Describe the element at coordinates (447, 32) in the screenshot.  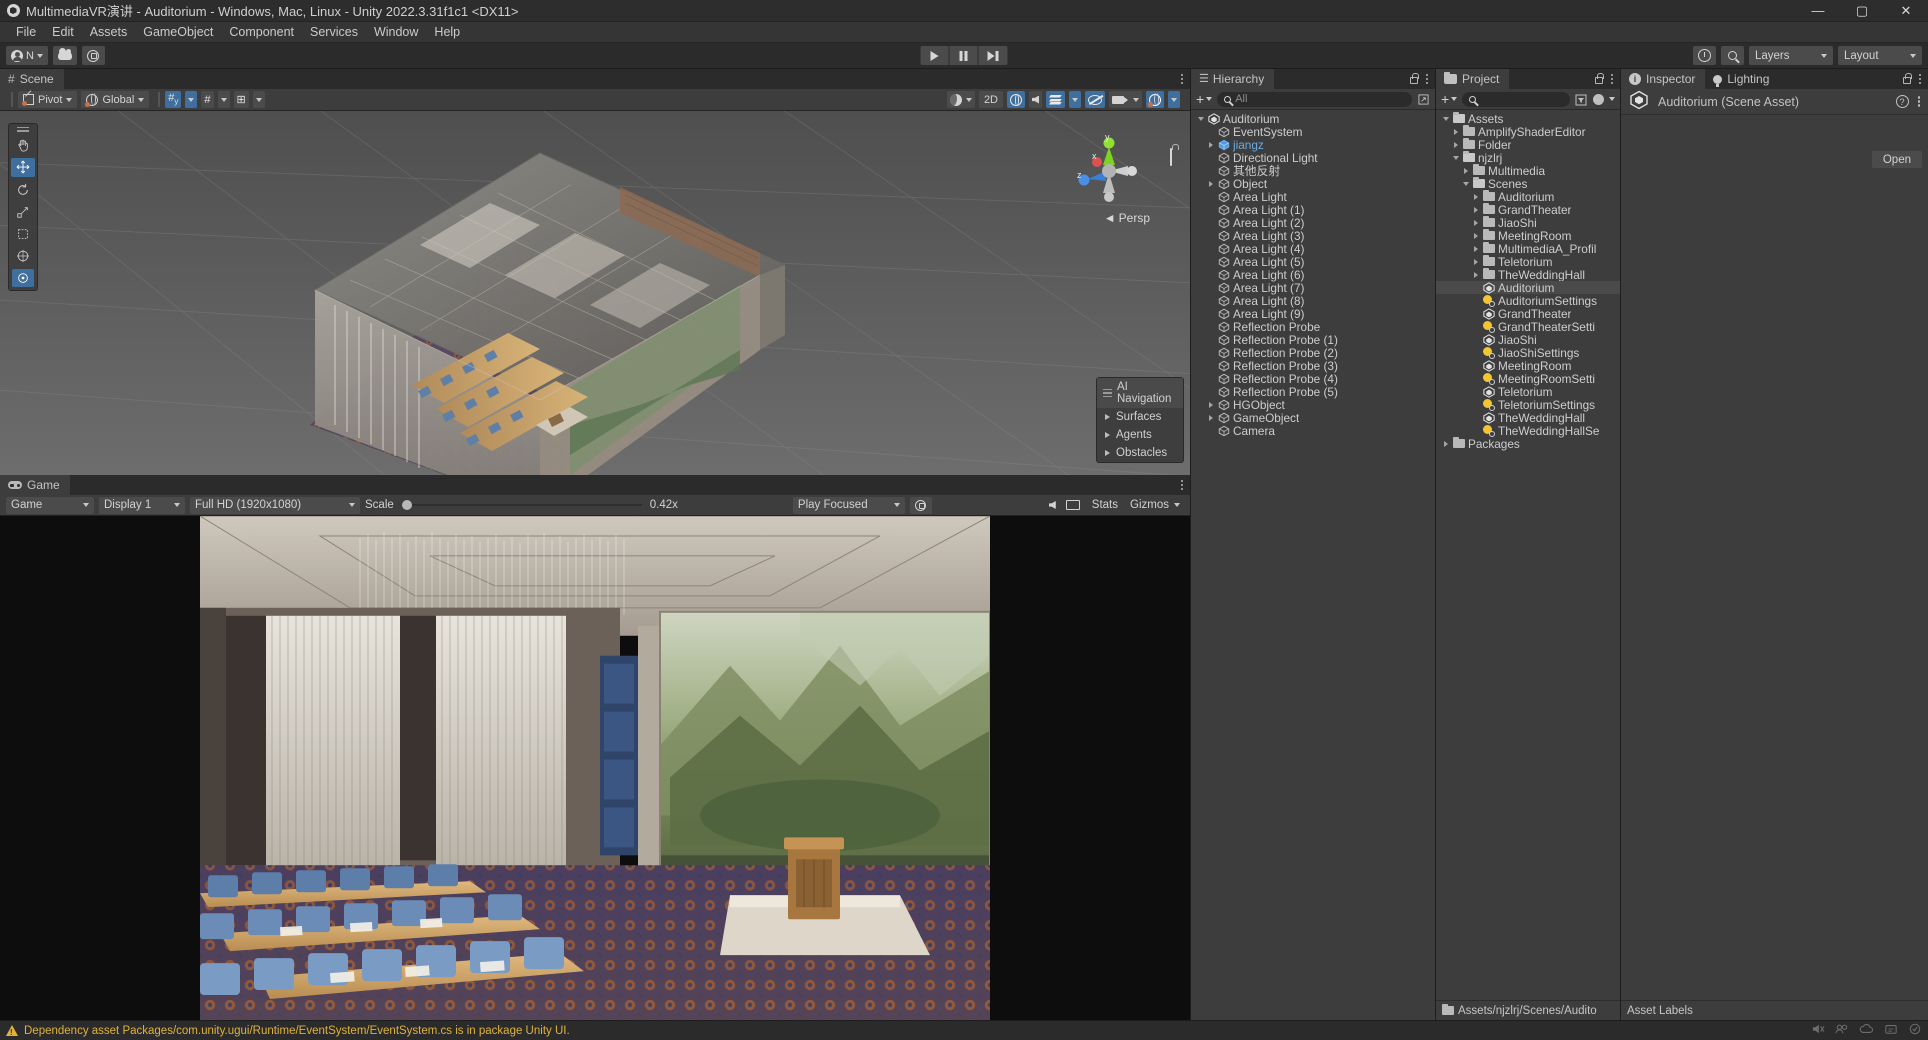
I see `menu-help: Help` at that location.